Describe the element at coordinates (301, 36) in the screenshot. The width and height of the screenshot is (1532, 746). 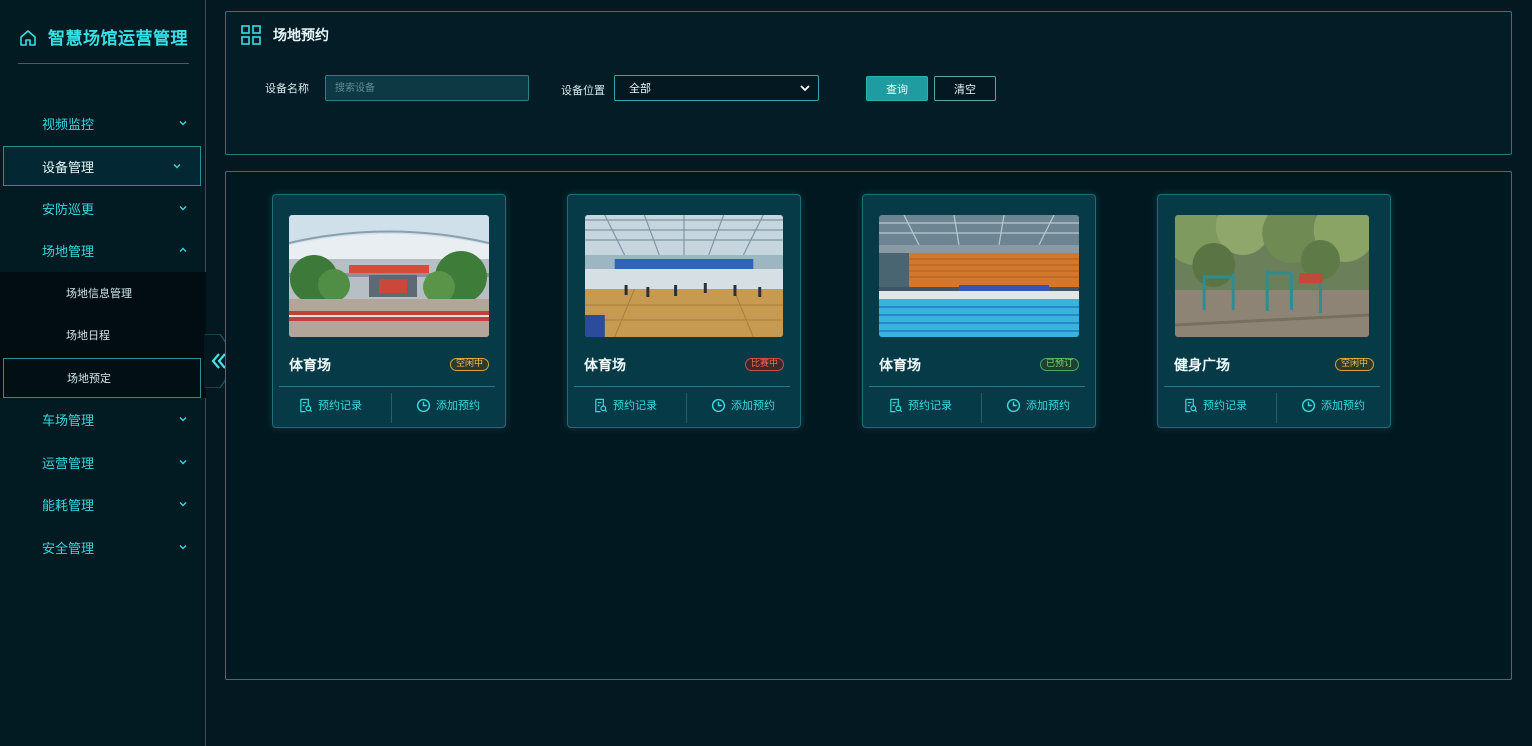
I see `page-title: 场地预约` at that location.